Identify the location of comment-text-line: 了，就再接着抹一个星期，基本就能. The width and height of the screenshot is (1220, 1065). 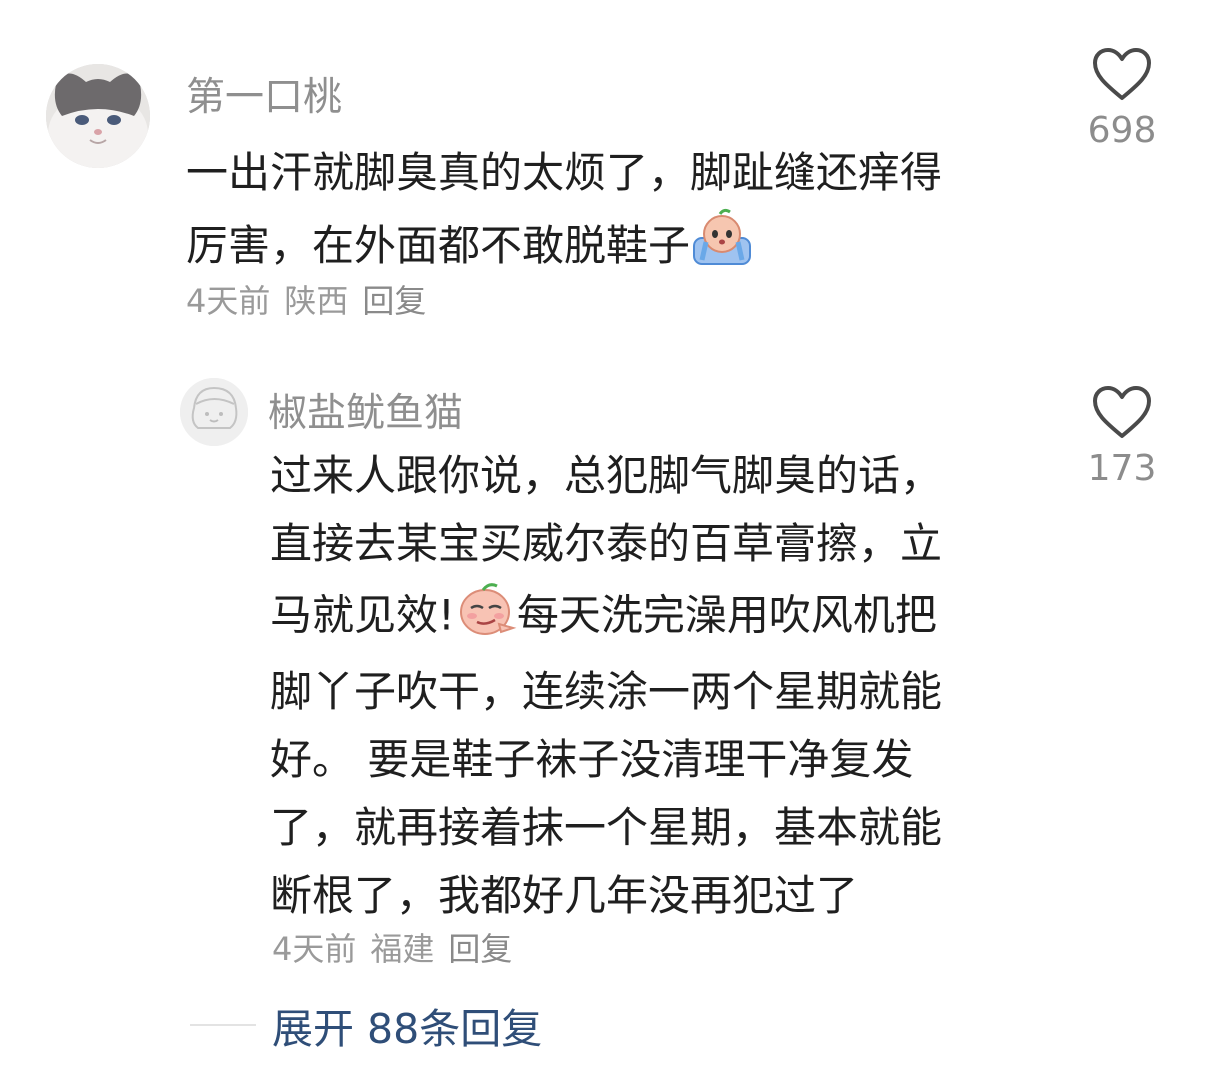
(606, 827).